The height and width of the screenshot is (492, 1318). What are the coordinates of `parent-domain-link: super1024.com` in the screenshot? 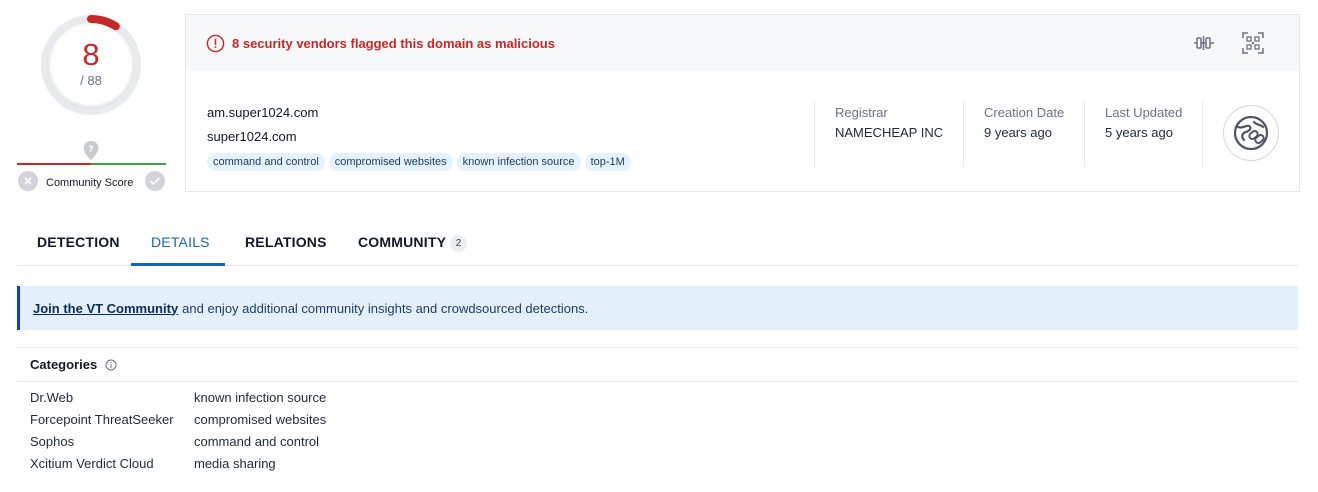 It's located at (252, 136).